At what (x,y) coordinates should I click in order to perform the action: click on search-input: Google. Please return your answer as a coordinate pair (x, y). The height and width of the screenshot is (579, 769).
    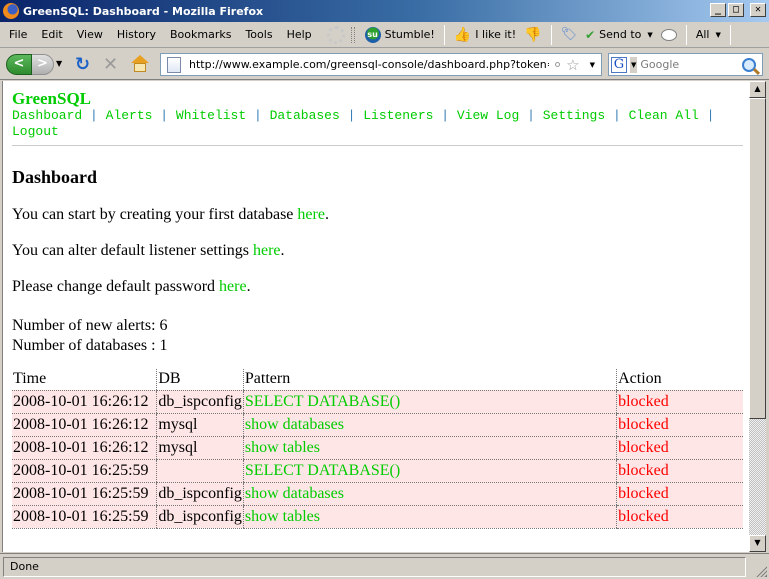
    Looking at the image, I should click on (691, 64).